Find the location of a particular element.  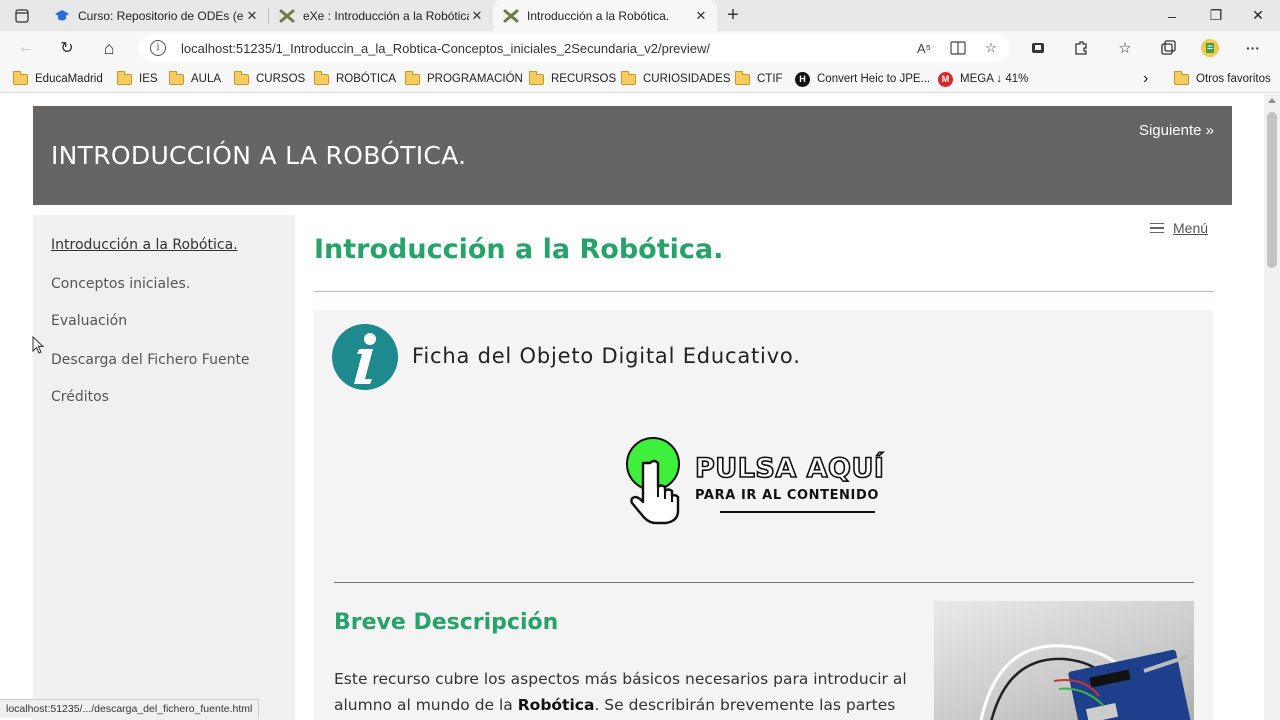

tab-actions-icon is located at coordinates (22, 16).